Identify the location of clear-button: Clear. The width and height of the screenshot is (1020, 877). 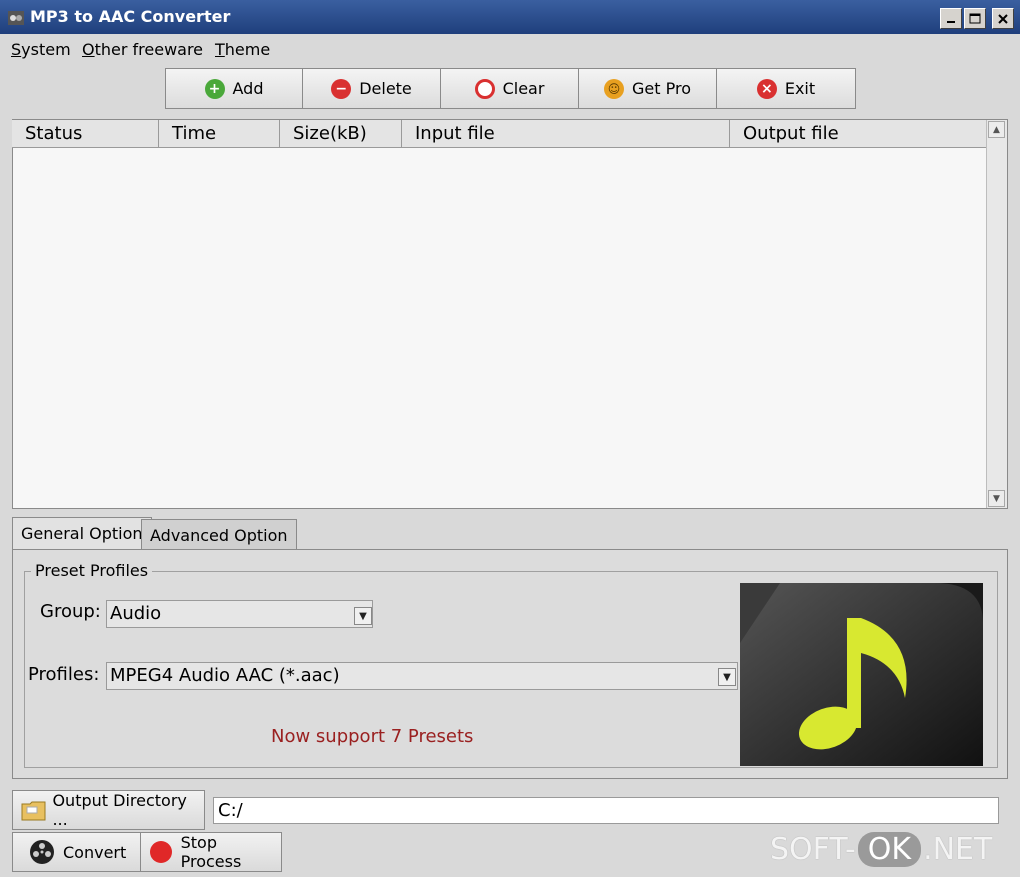
(509, 88).